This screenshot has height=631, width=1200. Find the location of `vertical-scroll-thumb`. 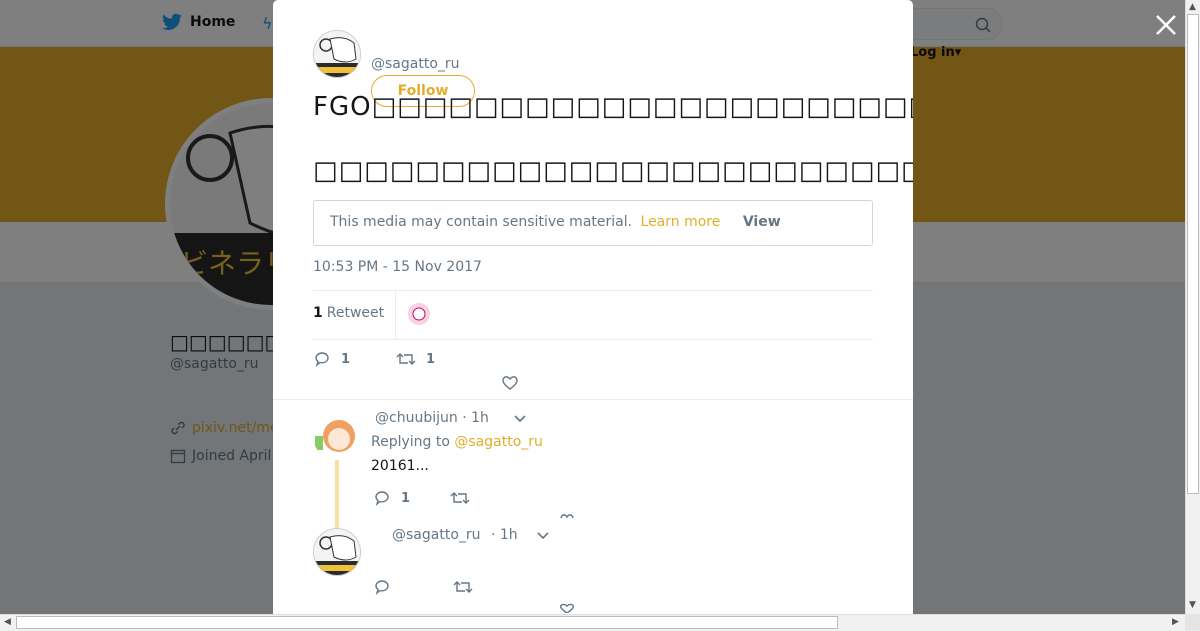

vertical-scroll-thumb is located at coordinates (1193, 254).